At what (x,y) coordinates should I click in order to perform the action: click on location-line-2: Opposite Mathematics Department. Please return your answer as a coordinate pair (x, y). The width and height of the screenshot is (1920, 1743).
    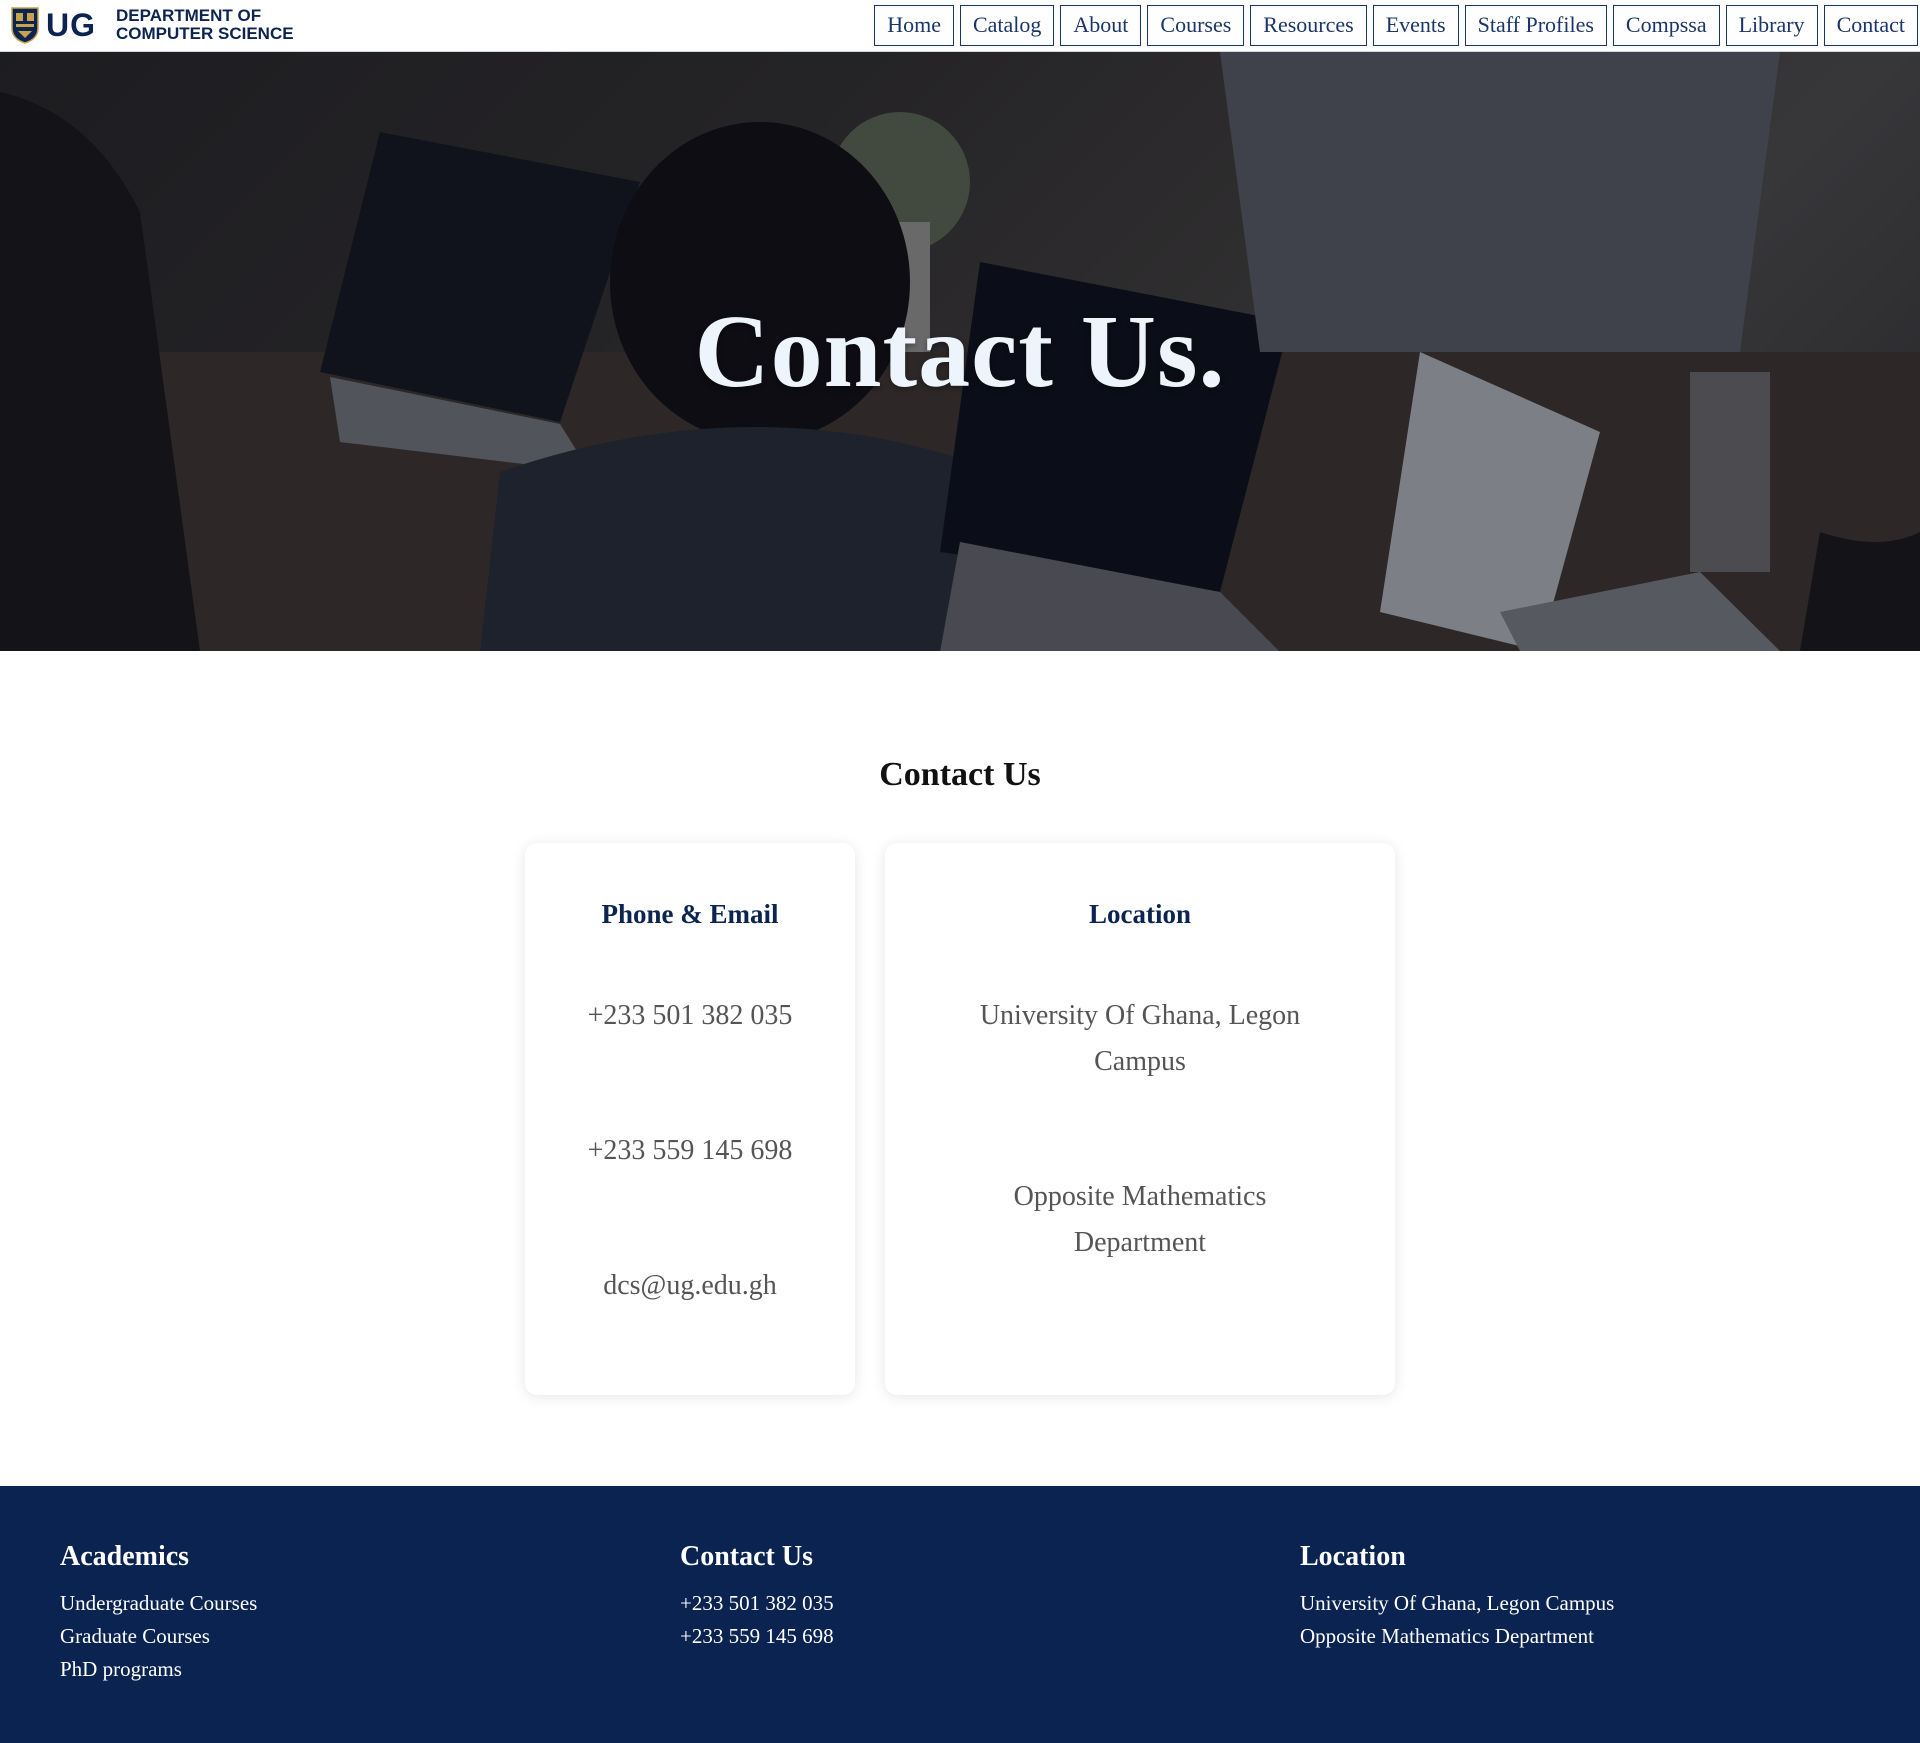
    Looking at the image, I should click on (1140, 1219).